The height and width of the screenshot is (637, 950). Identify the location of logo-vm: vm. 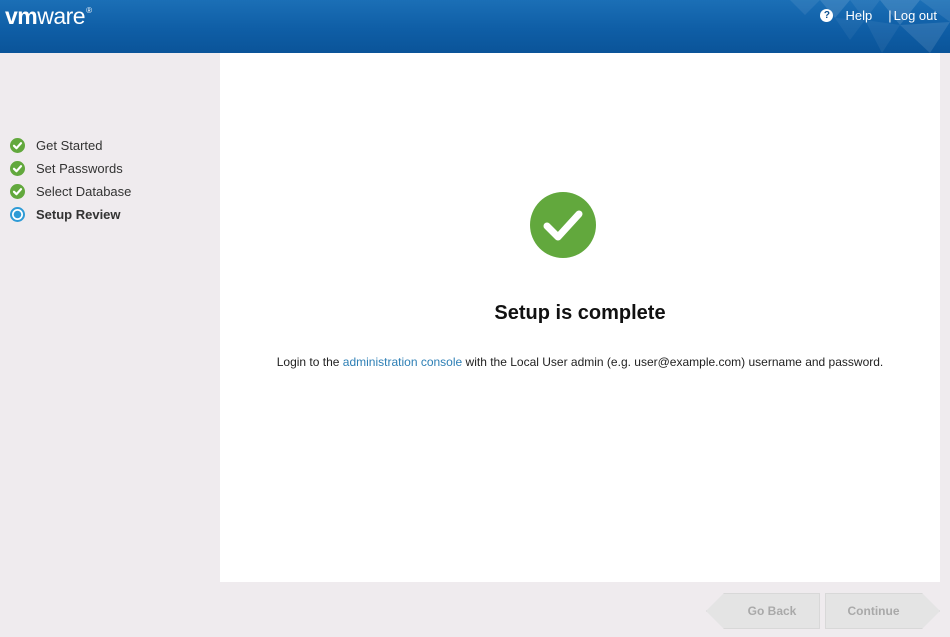
(21, 16).